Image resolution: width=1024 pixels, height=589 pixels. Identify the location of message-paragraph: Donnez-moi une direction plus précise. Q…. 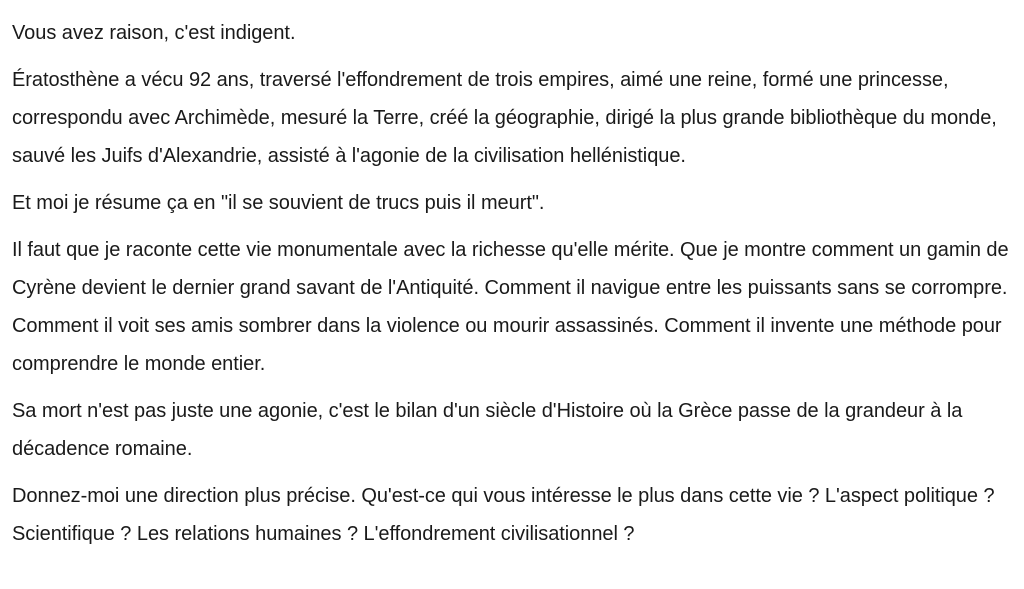
(503, 515).